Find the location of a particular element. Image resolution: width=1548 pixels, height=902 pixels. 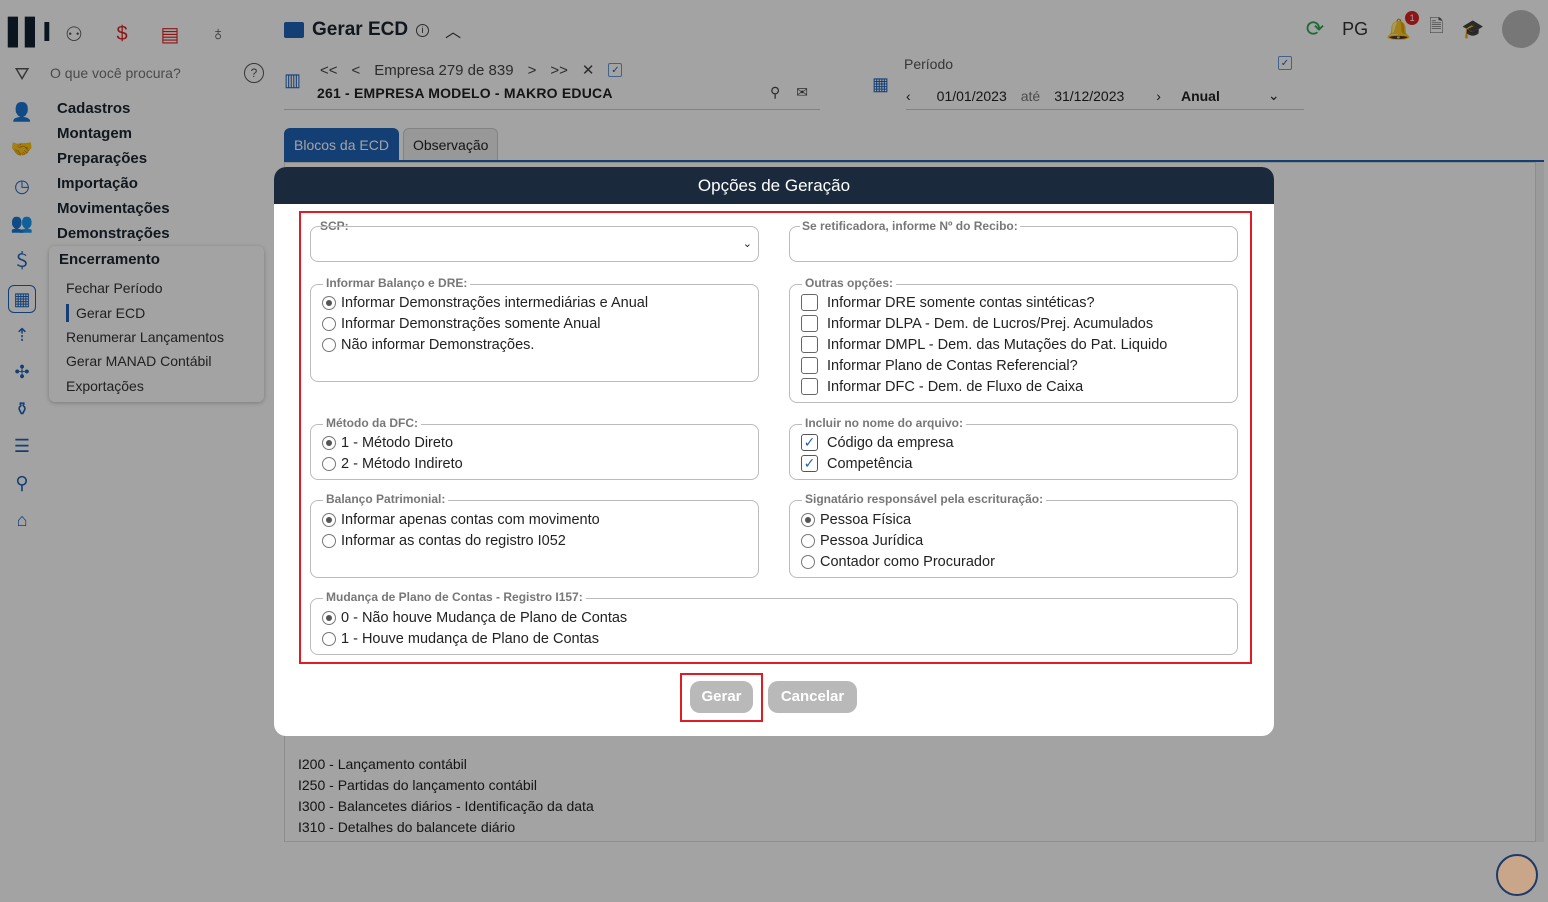

cancelar-button: Cancelar is located at coordinates (812, 697).